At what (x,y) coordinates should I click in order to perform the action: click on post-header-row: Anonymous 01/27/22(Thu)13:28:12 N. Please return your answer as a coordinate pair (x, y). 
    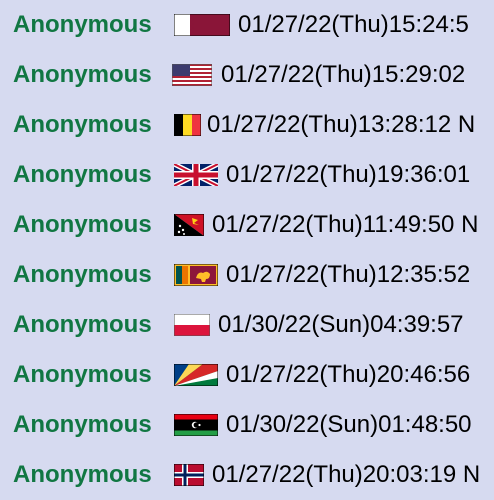
    Looking at the image, I should click on (247, 125).